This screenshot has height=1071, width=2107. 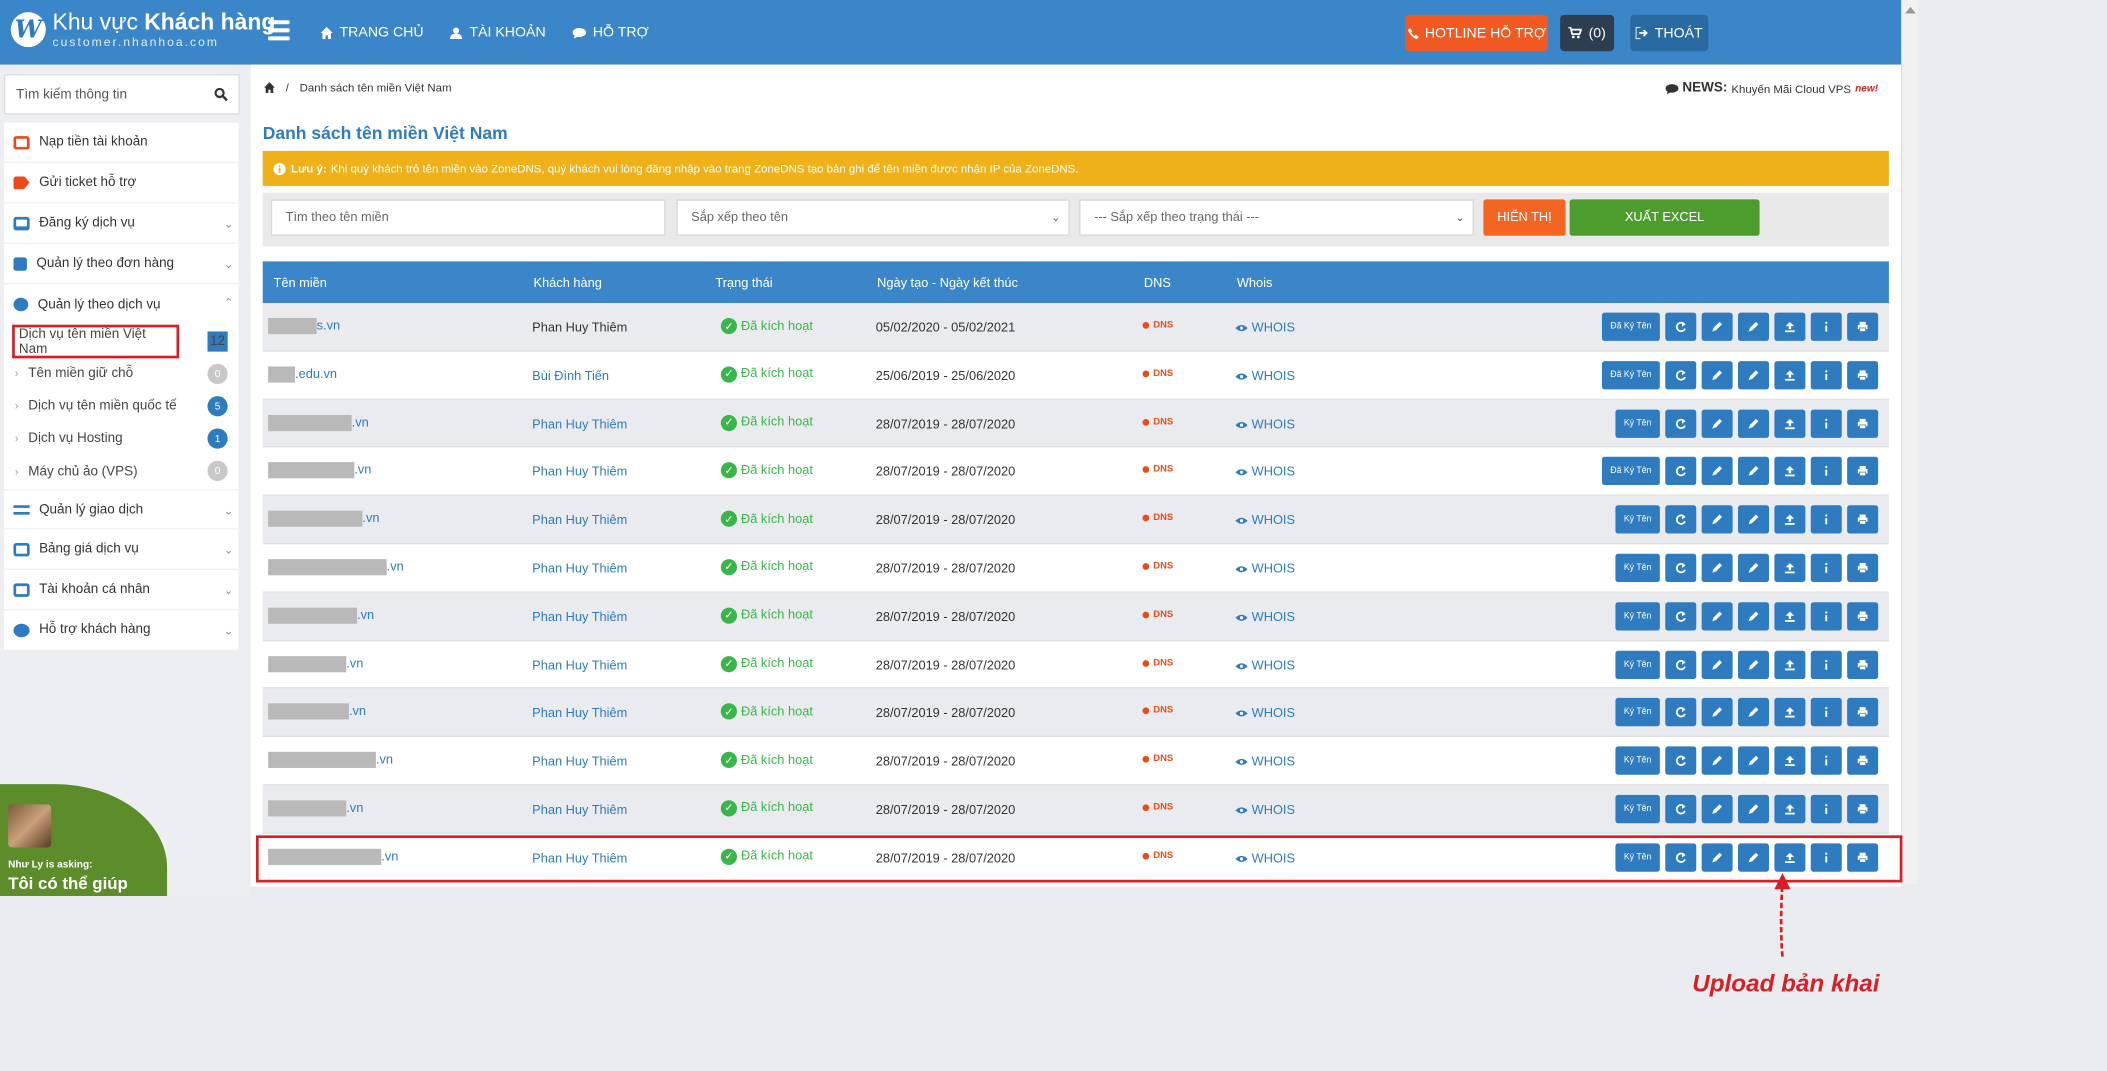 I want to click on hotline-button: HOTLINE HỖ TRỢ, so click(x=1477, y=33).